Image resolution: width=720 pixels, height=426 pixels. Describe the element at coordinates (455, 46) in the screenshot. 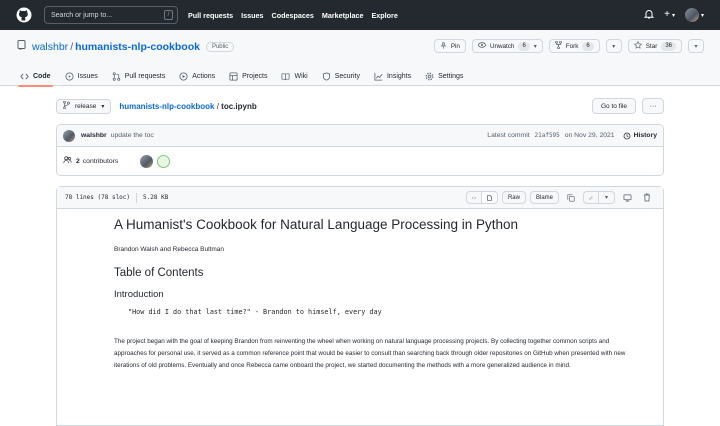

I see `pin-label: Pin` at that location.